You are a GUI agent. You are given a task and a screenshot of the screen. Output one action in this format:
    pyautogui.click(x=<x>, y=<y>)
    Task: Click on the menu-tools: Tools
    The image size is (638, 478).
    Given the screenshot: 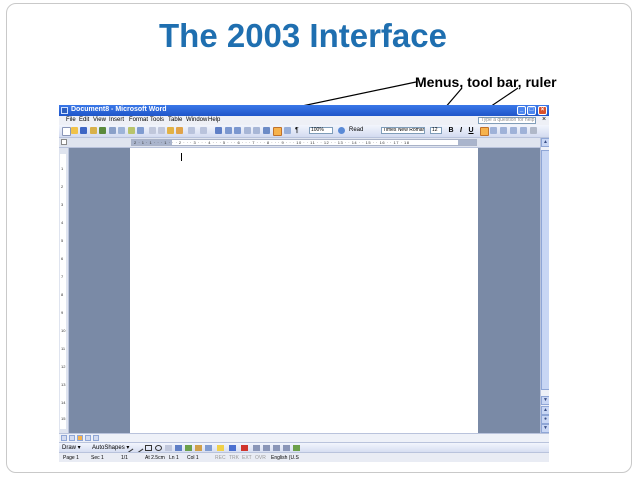 What is the action you would take?
    pyautogui.click(x=157, y=120)
    